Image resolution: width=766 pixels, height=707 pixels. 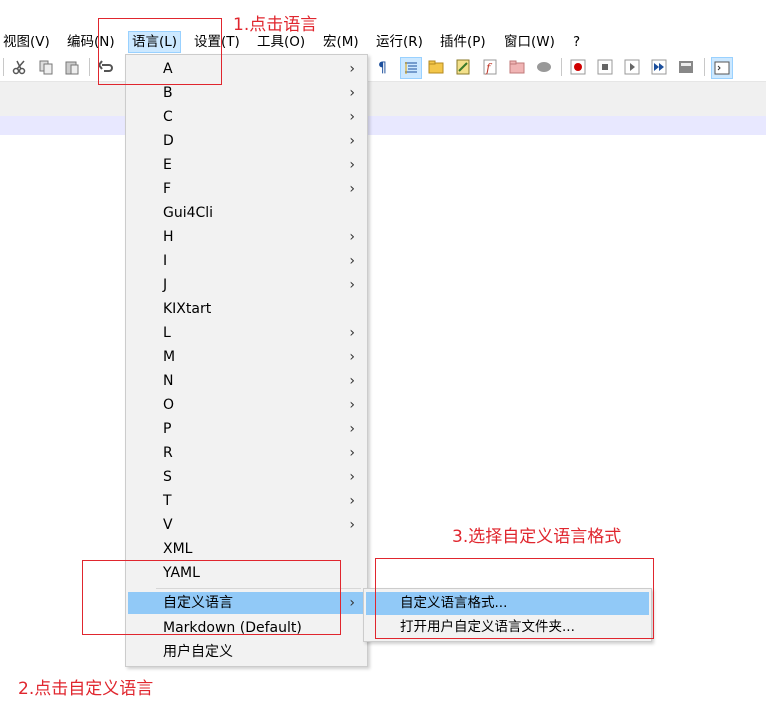 What do you see at coordinates (168, 117) in the screenshot?
I see `menu-item-label: C` at bounding box center [168, 117].